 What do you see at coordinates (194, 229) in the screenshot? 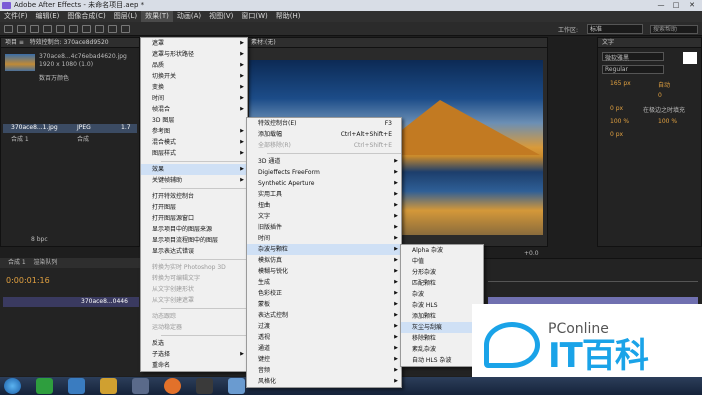
I see `menu-item: 显示项目中的图层来源` at bounding box center [194, 229].